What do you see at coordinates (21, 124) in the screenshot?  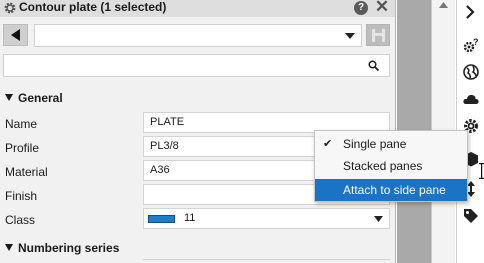 I see `prop-label-name: Name` at bounding box center [21, 124].